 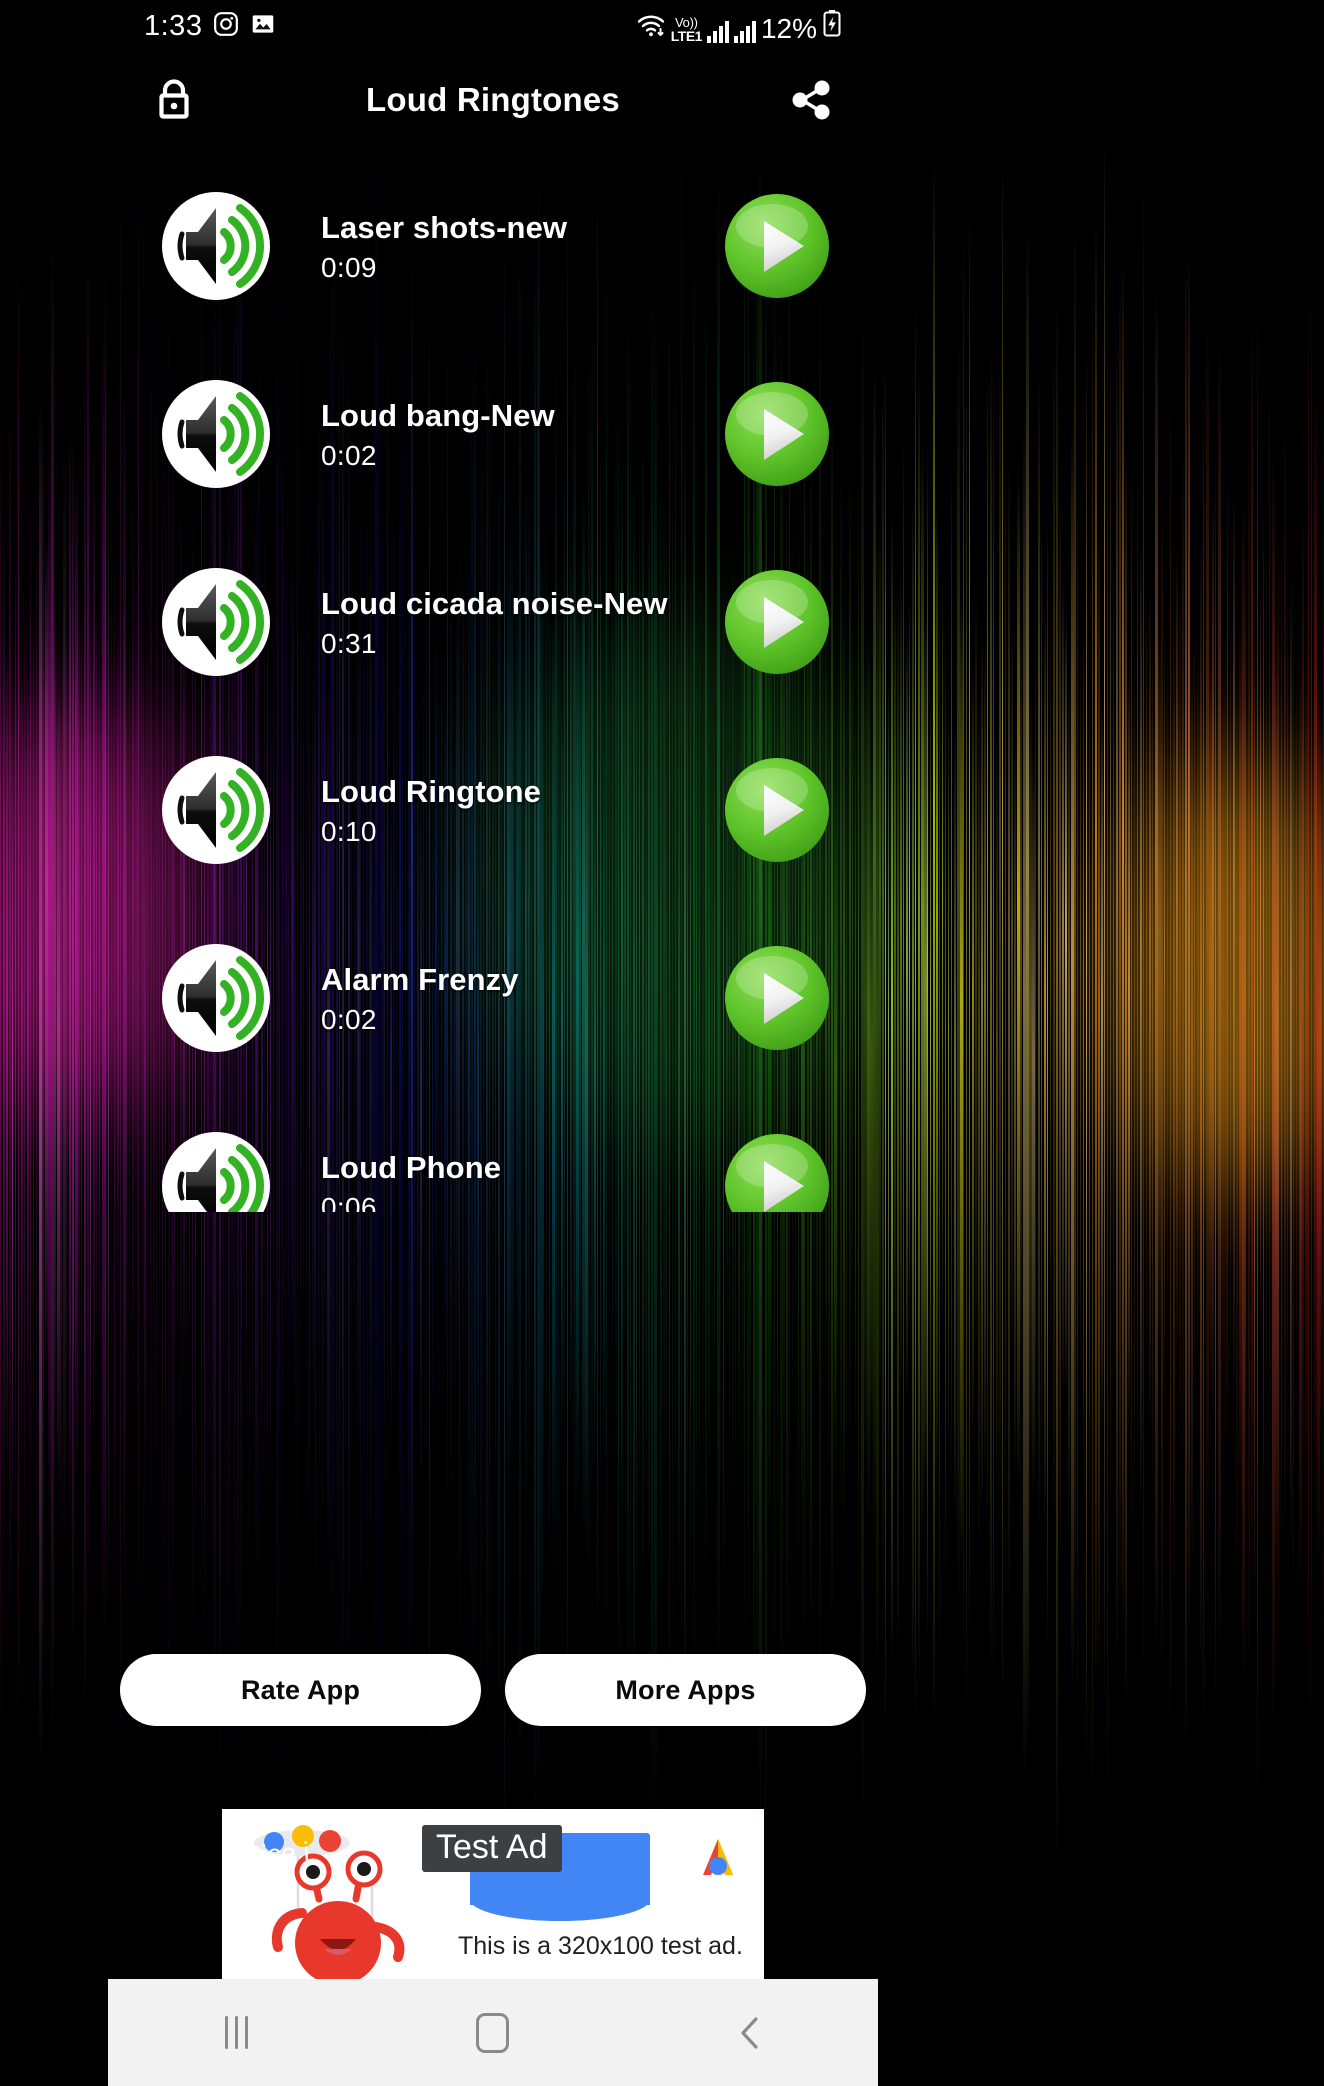 What do you see at coordinates (420, 980) in the screenshot?
I see `ringtone-title: Alarm Frenzy` at bounding box center [420, 980].